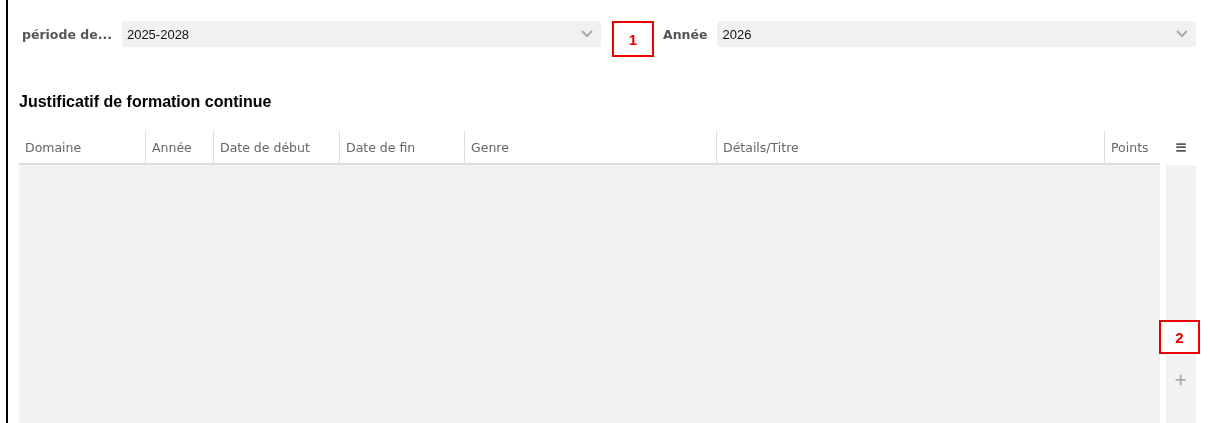 This screenshot has width=1208, height=423. I want to click on column-header: Détails/Titre, so click(910, 147).